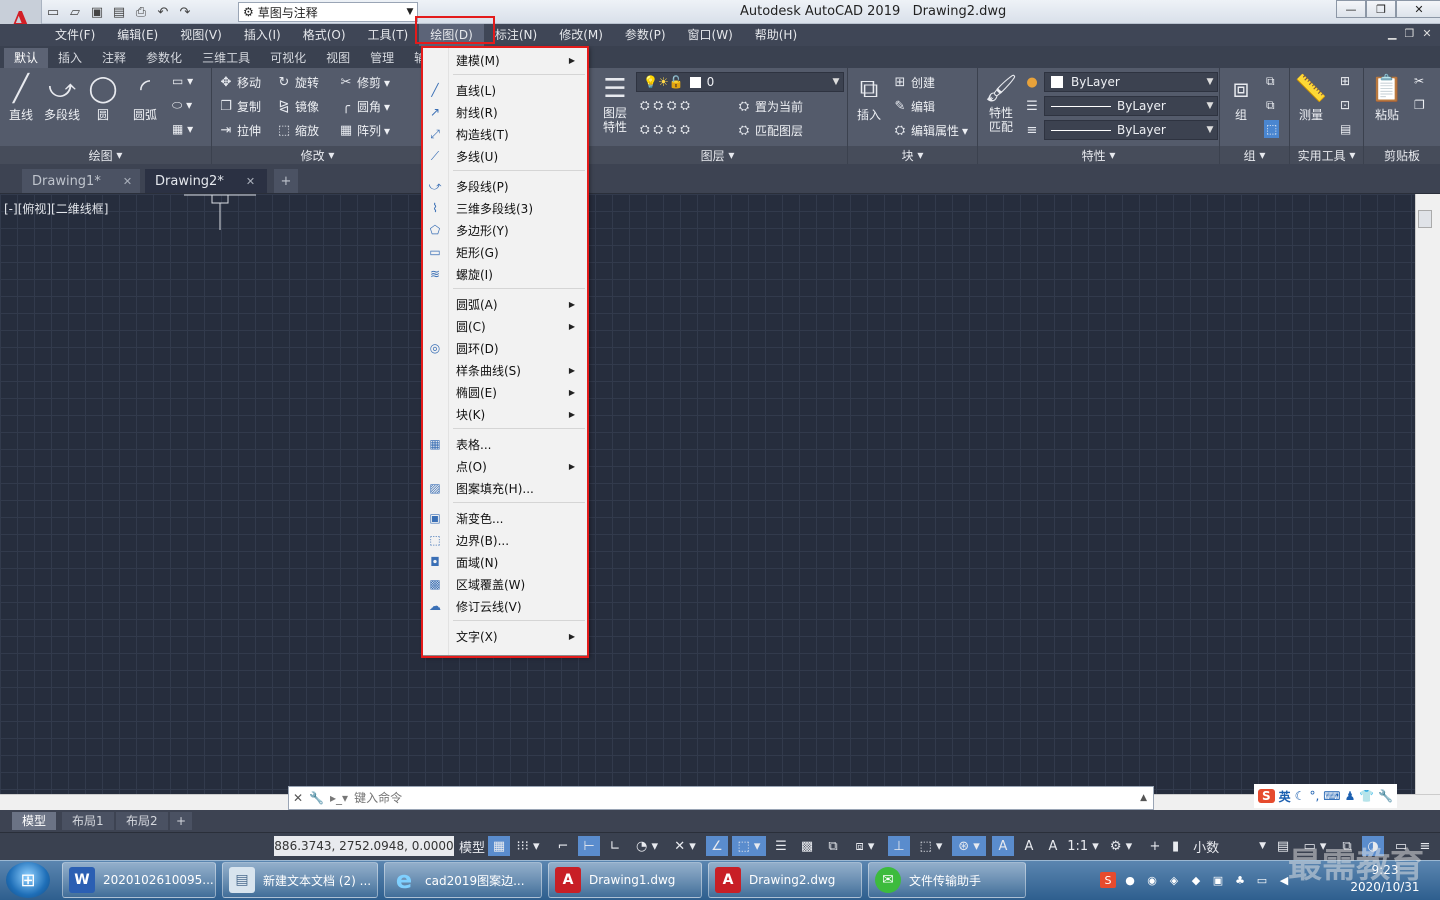 The width and height of the screenshot is (1440, 900). What do you see at coordinates (75, 12) in the screenshot?
I see `open-folder-icon: ▱` at bounding box center [75, 12].